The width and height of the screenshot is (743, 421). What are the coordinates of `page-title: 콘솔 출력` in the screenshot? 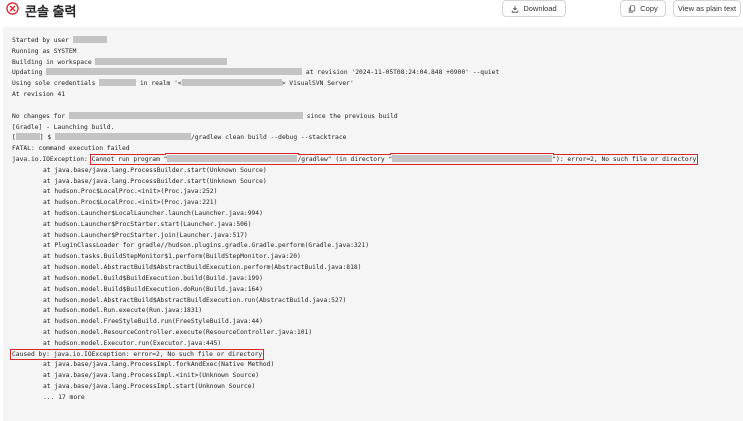 It's located at (51, 11).